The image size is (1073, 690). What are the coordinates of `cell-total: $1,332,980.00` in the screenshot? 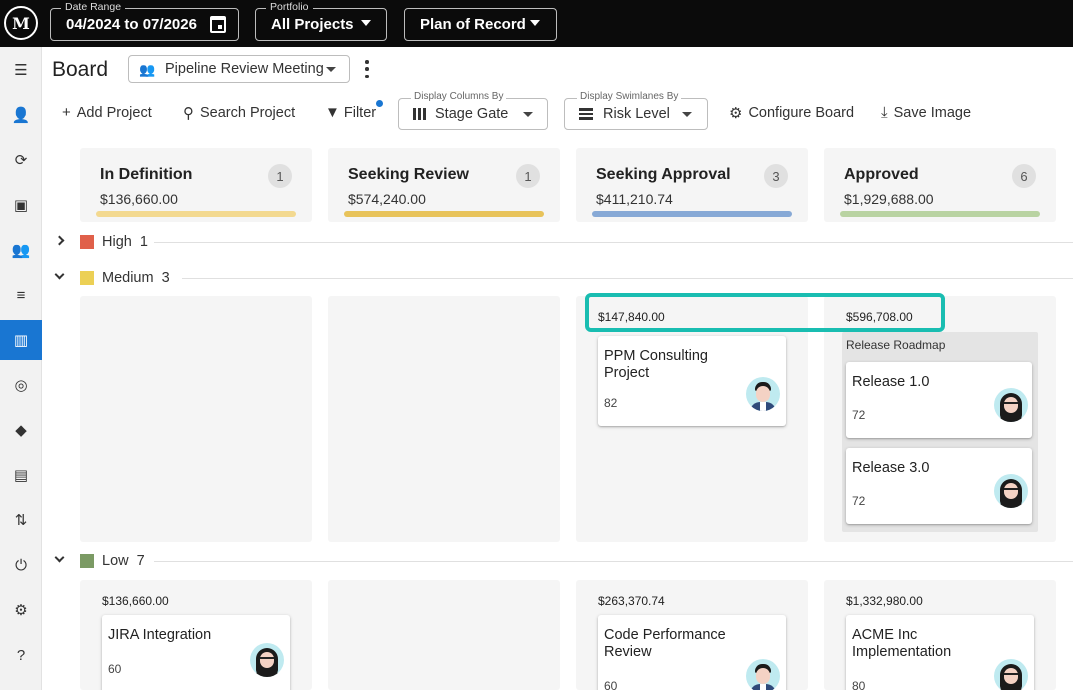 It's located at (884, 601).